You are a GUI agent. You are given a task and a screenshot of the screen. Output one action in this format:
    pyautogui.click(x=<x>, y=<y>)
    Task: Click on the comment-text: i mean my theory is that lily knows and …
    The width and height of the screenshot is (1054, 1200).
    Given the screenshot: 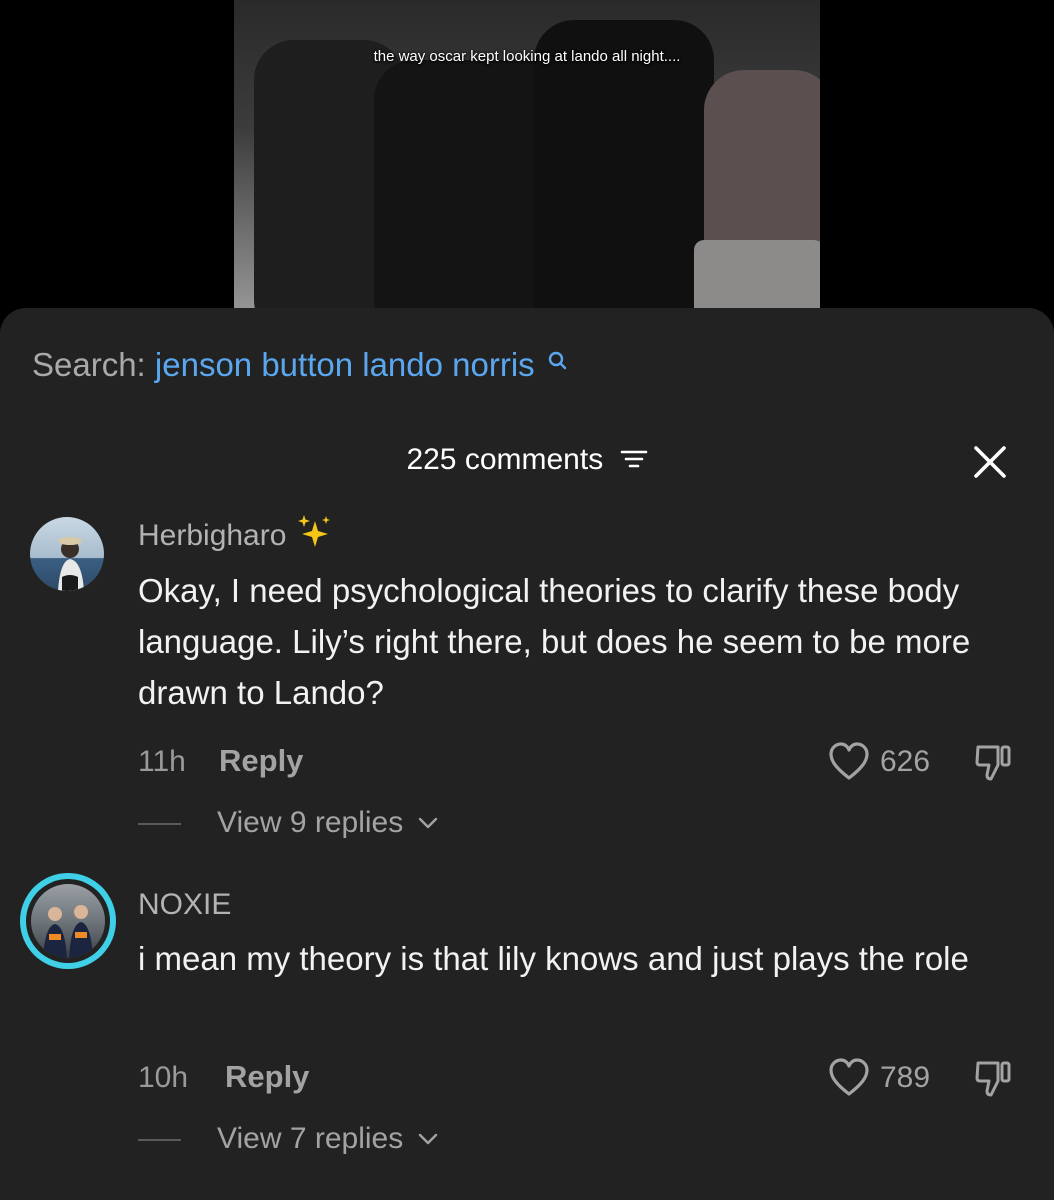 What is the action you would take?
    pyautogui.click(x=553, y=958)
    